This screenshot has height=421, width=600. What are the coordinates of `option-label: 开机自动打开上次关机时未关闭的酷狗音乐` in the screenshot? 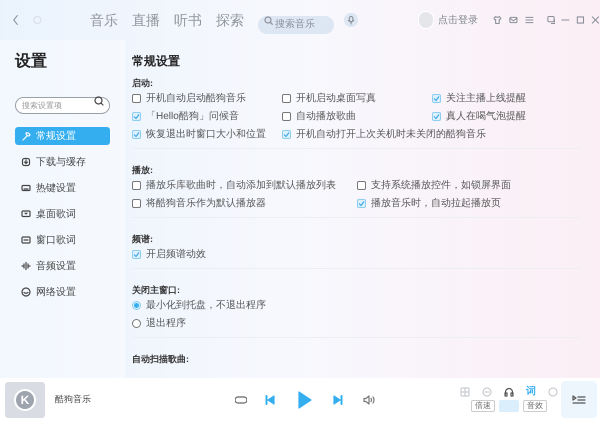 It's located at (391, 135).